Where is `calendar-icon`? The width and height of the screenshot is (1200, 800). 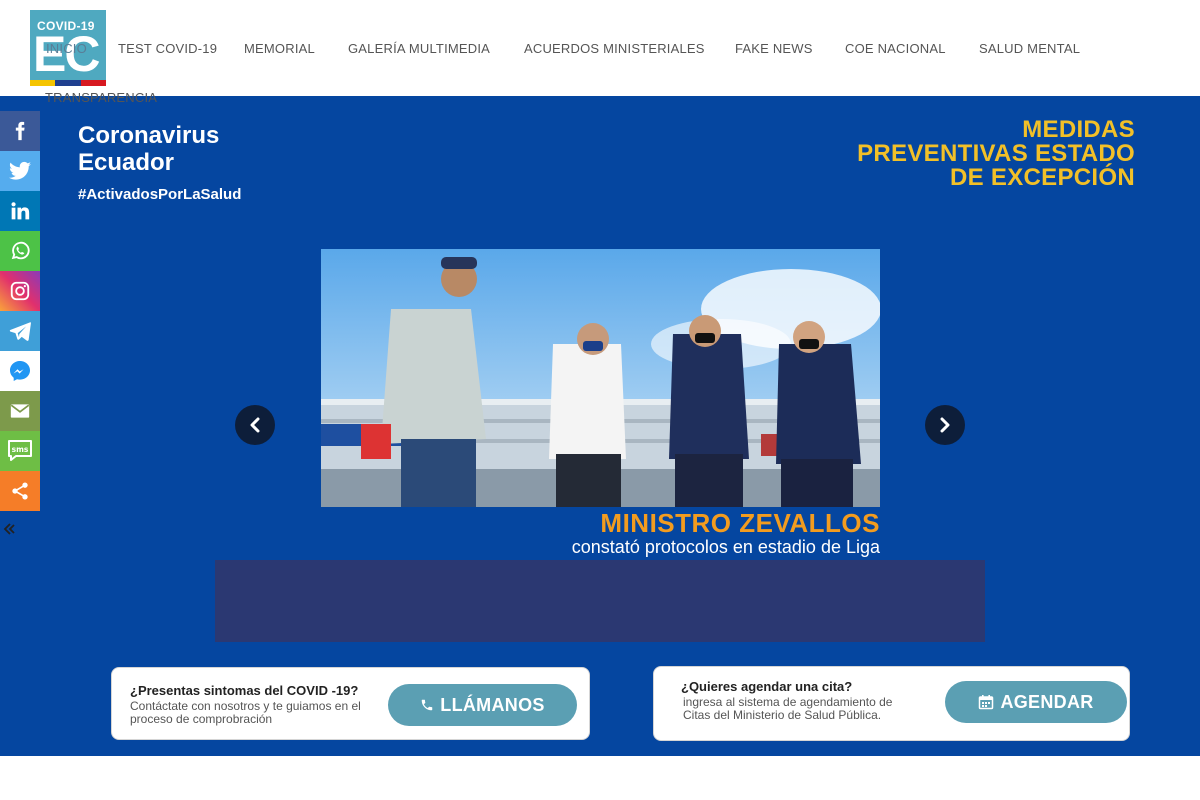
calendar-icon is located at coordinates (986, 702).